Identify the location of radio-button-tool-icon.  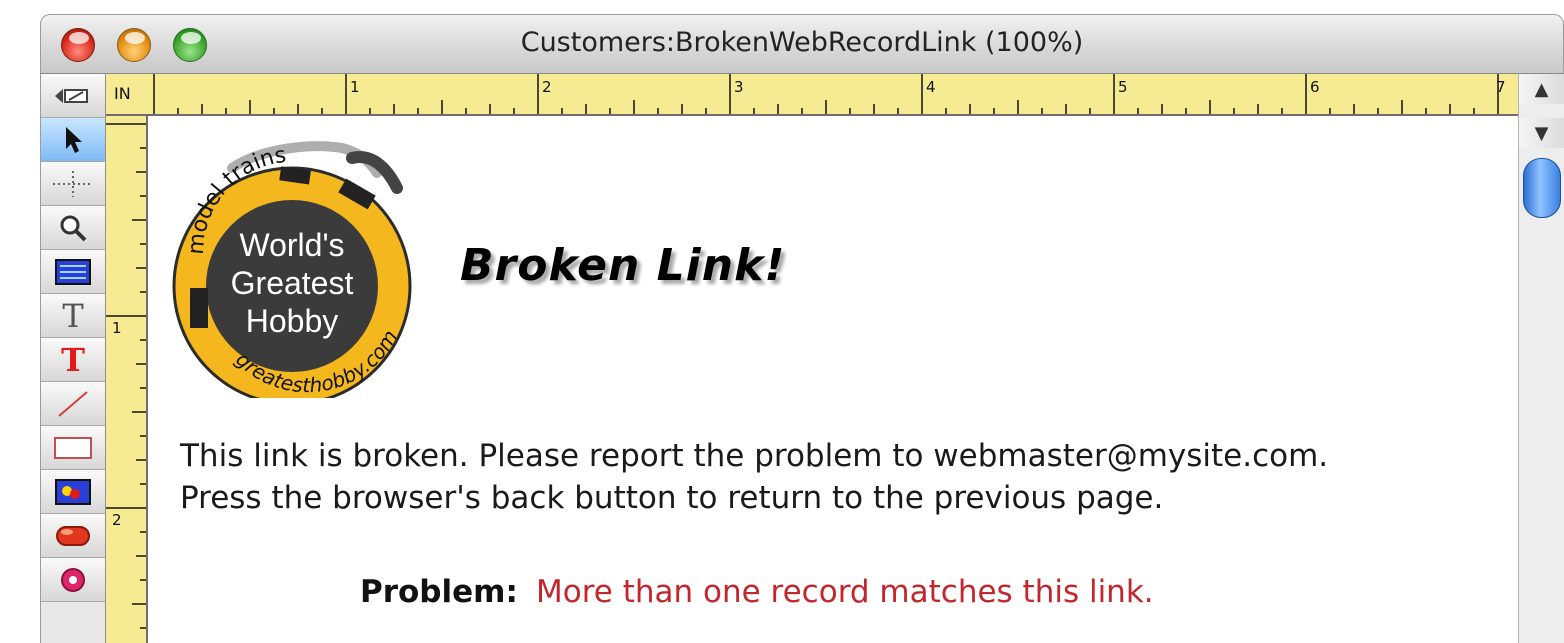
(73, 580).